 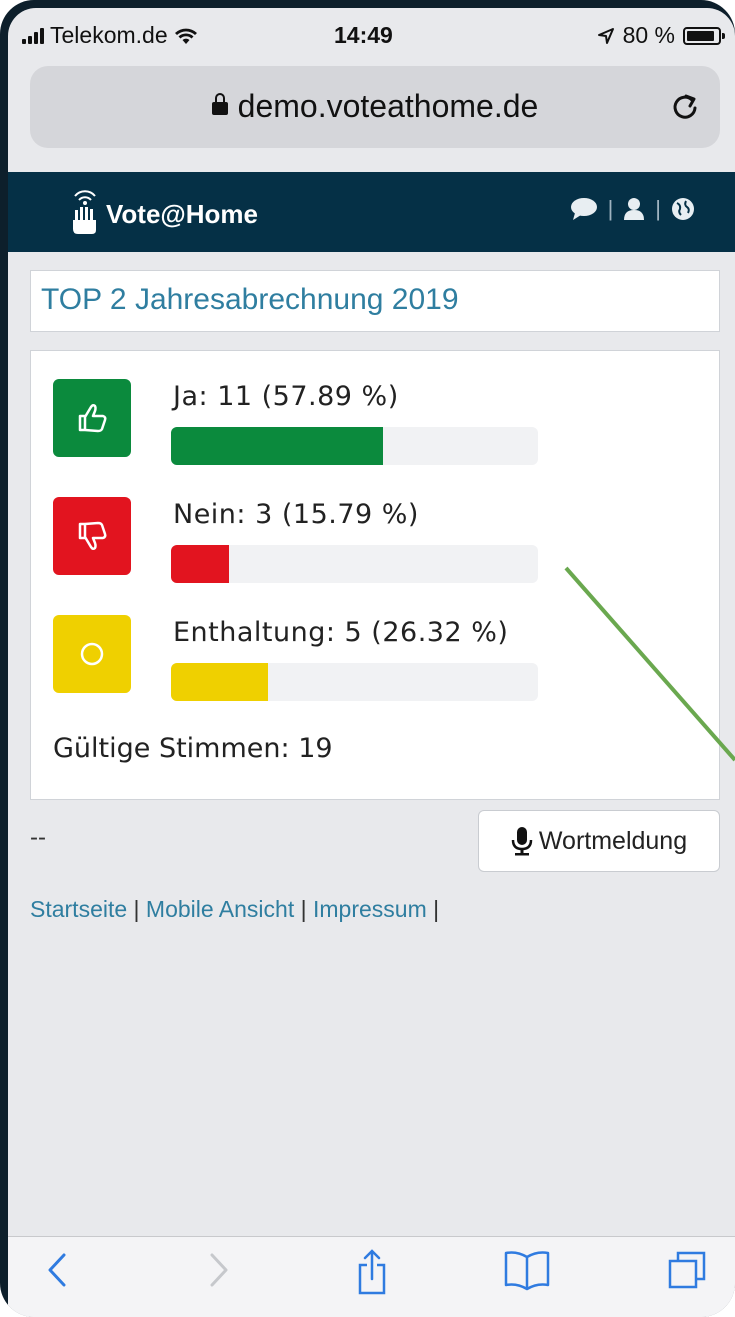 I want to click on clock: 14:49, so click(x=363, y=35).